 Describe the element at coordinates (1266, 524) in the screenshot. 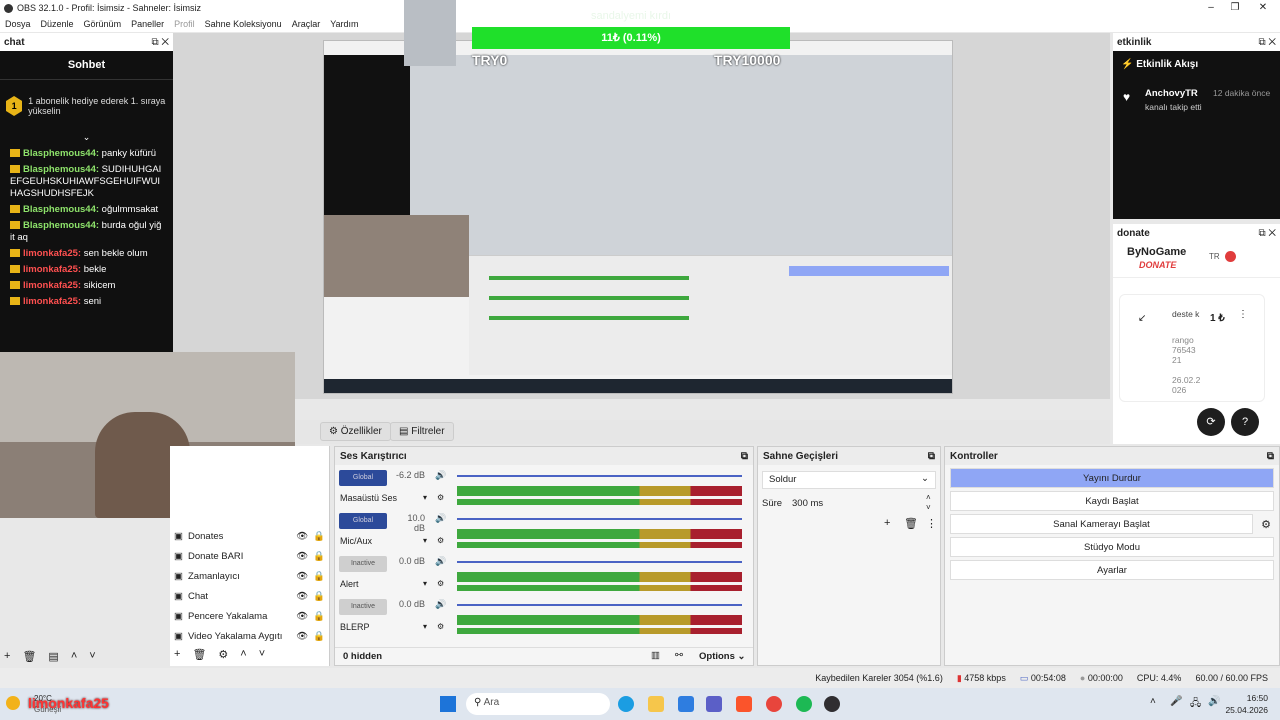

I see `virtual-camera-settings-icon: ⚙` at that location.